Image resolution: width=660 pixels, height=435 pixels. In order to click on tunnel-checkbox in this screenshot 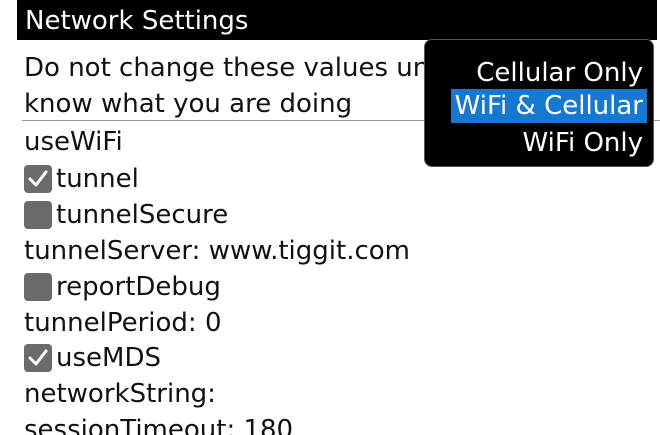, I will do `click(38, 179)`.